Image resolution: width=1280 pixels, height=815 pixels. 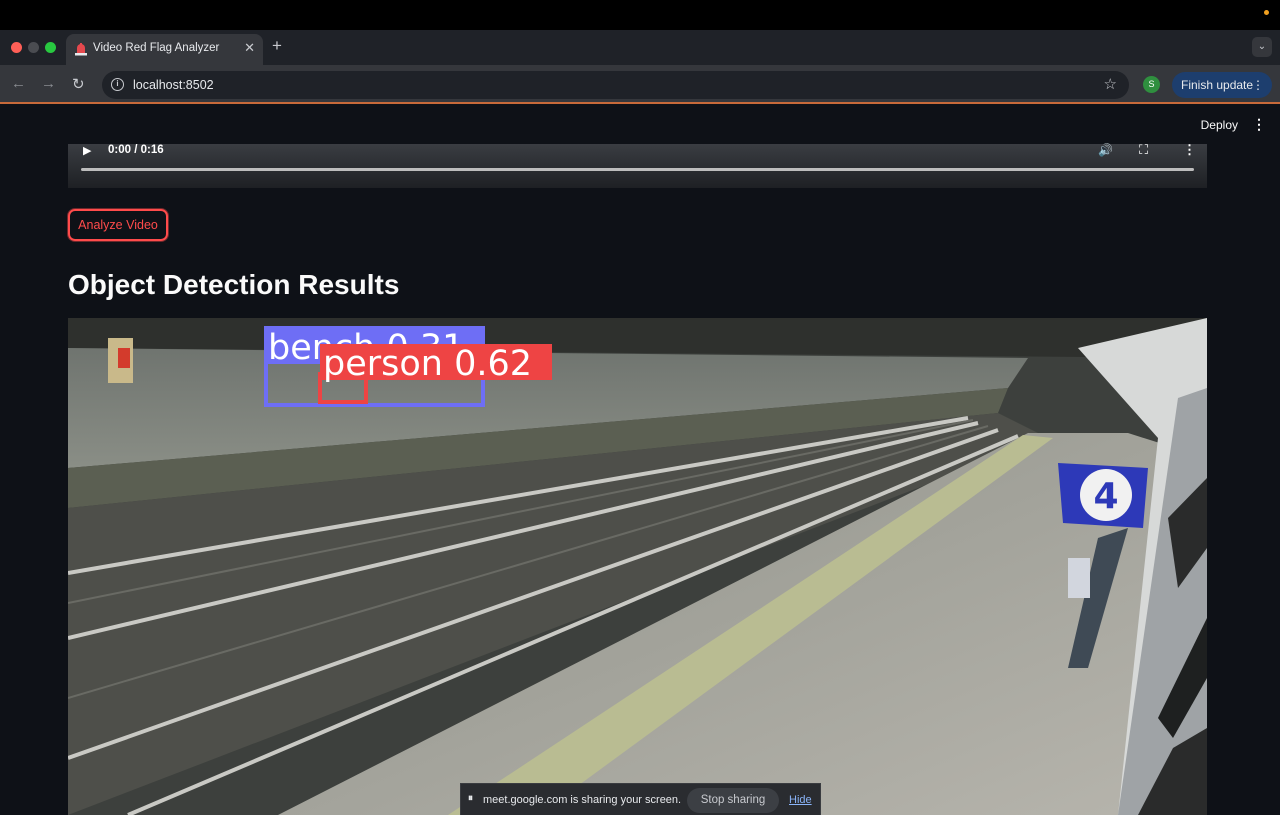 What do you see at coordinates (1110, 84) in the screenshot?
I see `bookmark-star-icon: ☆` at bounding box center [1110, 84].